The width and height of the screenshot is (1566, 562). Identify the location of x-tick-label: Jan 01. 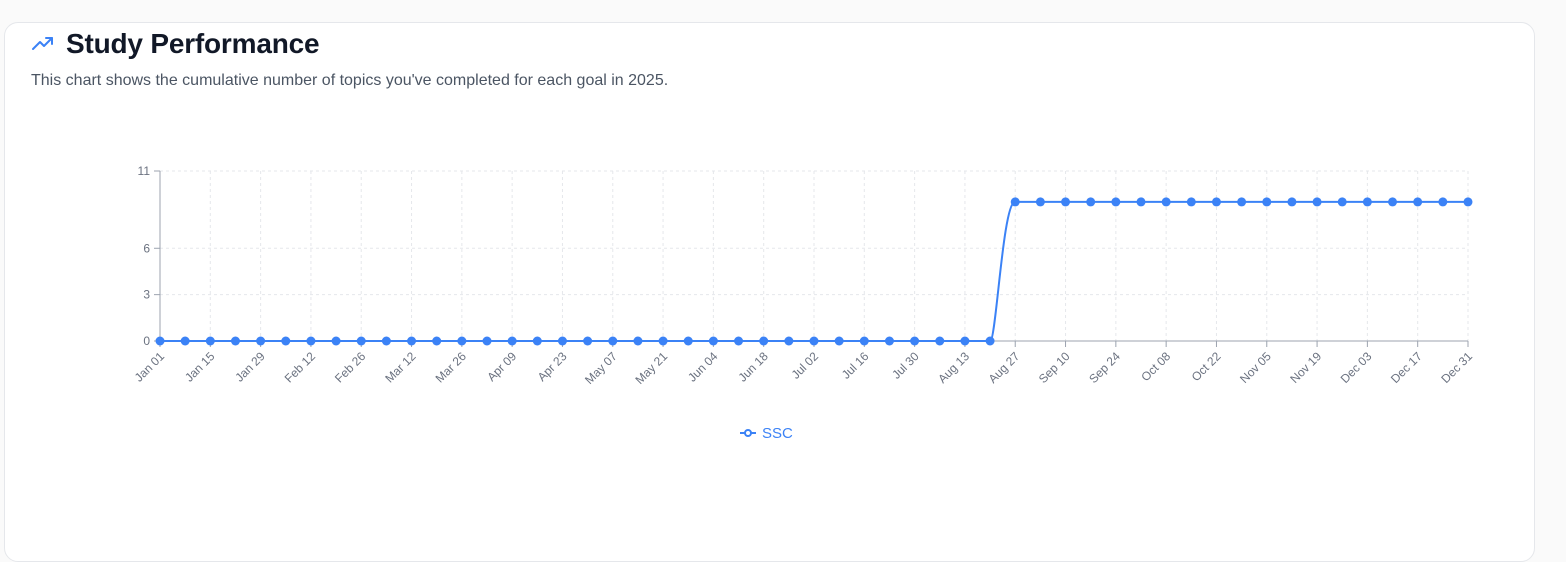
(150, 367).